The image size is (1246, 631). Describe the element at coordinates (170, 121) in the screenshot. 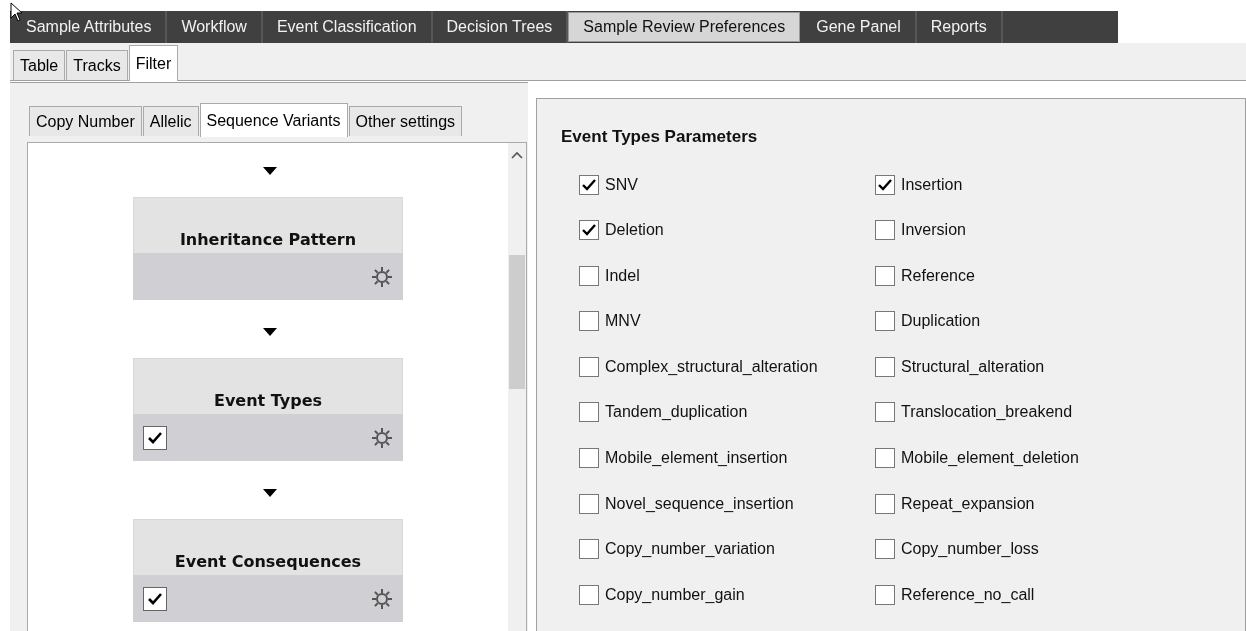

I see `variant-type-tab: Allelic` at that location.